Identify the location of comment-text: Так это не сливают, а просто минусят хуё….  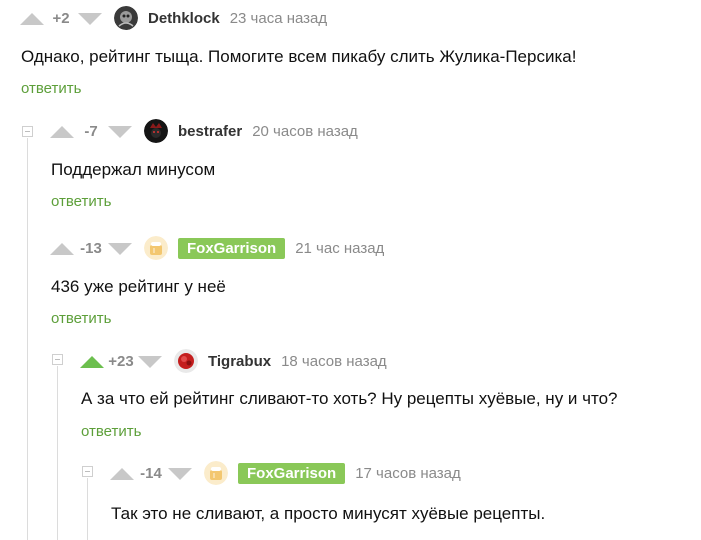
(328, 513).